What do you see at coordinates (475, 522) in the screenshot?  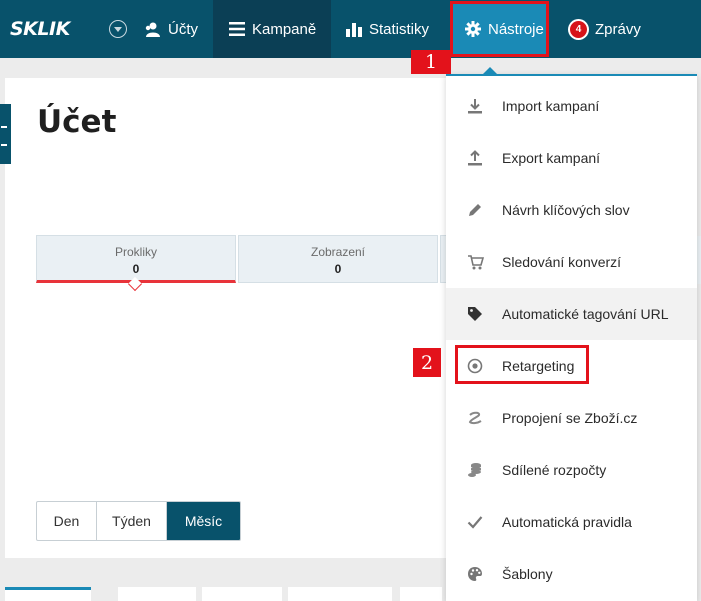 I see `check-icon` at bounding box center [475, 522].